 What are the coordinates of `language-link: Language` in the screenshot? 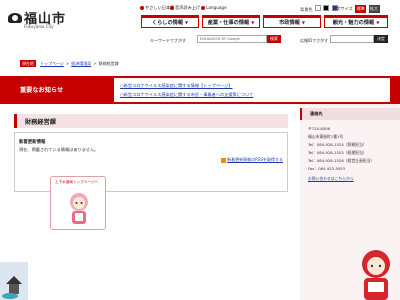 It's located at (214, 7).